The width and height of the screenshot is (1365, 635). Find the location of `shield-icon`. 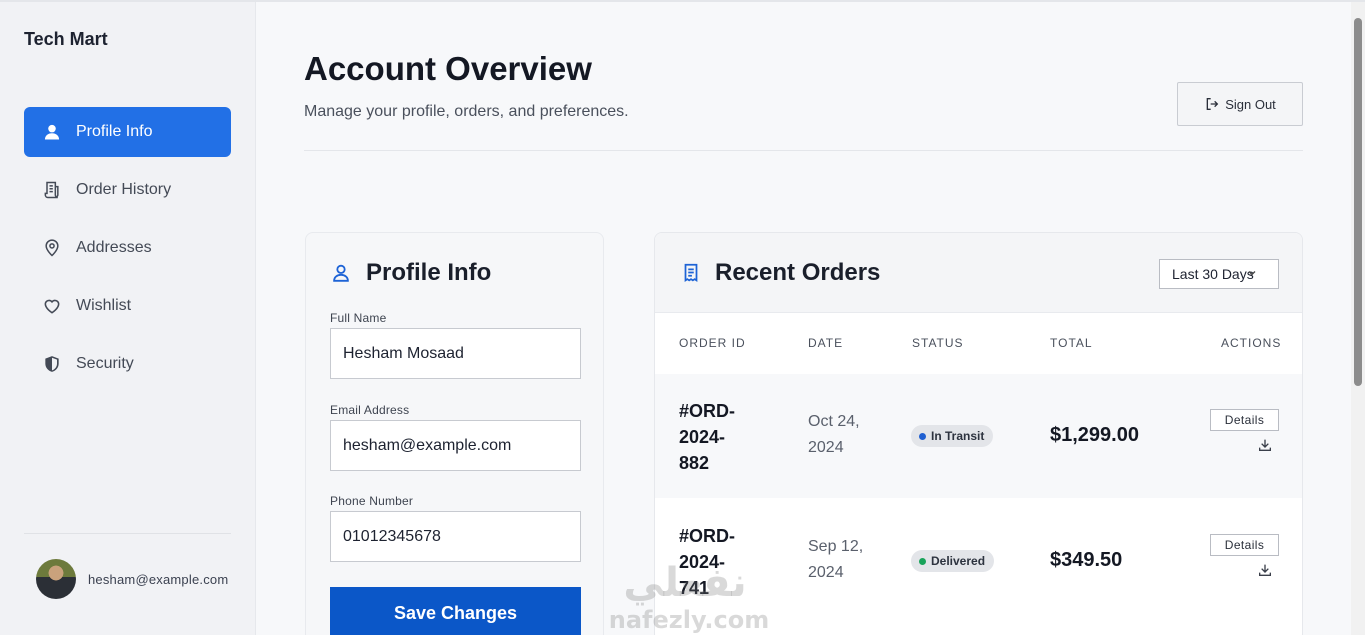

shield-icon is located at coordinates (52, 364).